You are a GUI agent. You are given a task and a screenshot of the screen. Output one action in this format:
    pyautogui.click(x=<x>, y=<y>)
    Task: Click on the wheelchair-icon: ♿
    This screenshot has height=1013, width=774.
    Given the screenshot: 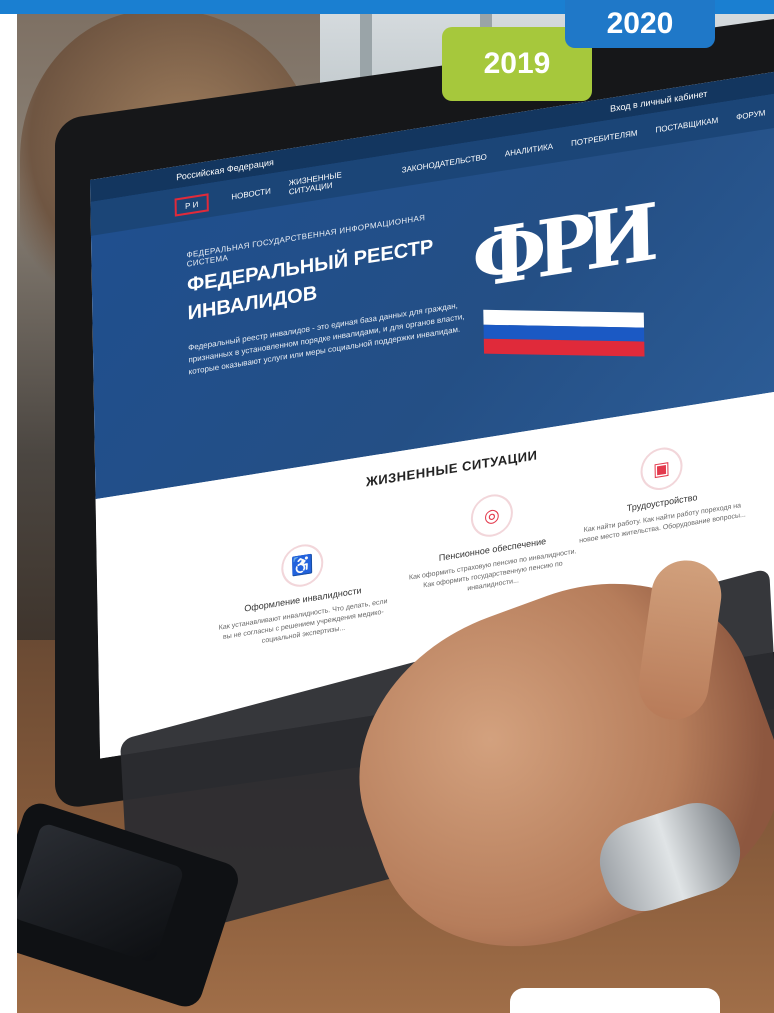 What is the action you would take?
    pyautogui.click(x=302, y=565)
    